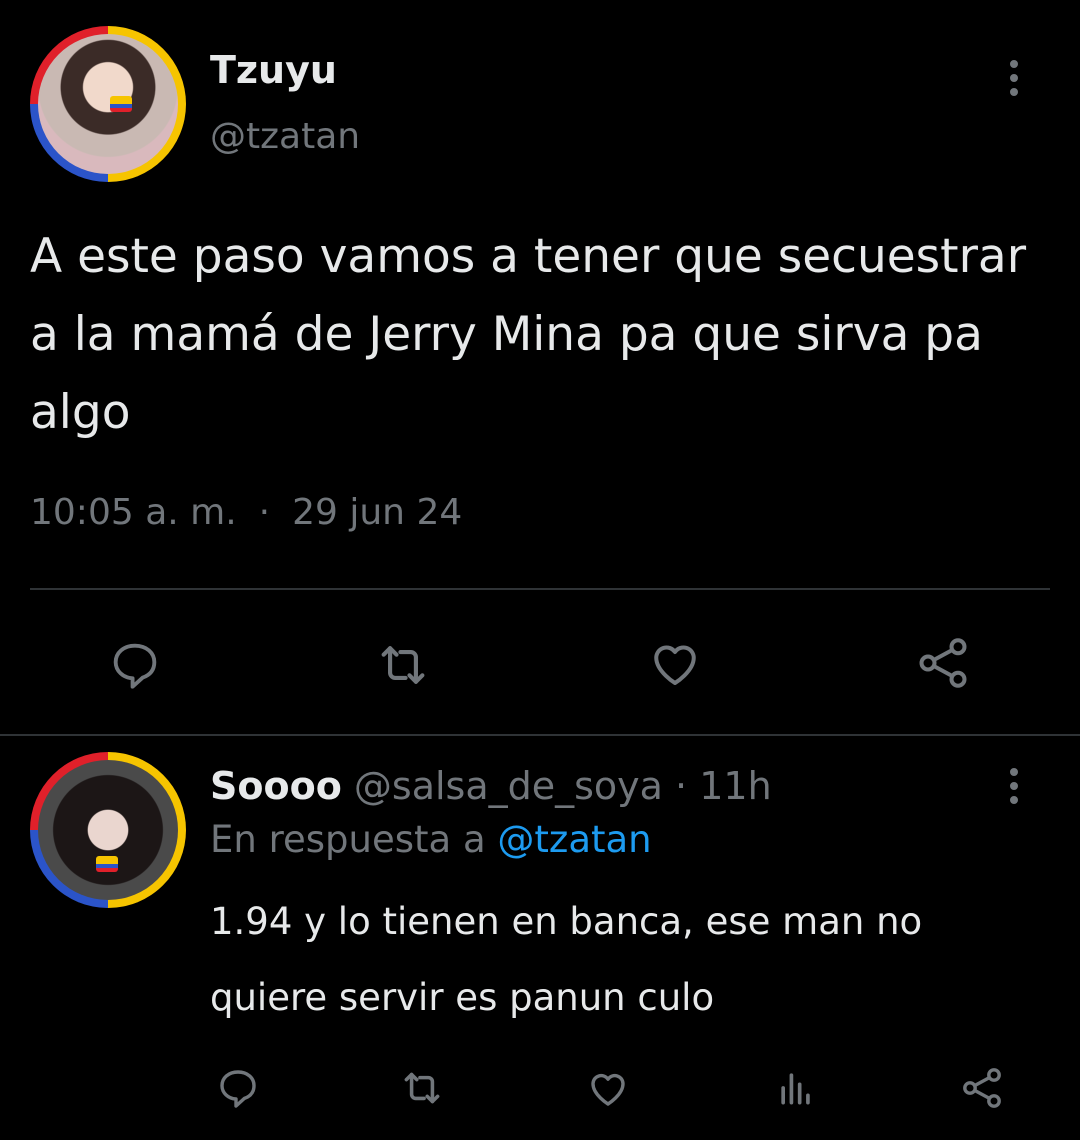 The height and width of the screenshot is (1140, 1080). What do you see at coordinates (508, 786) in the screenshot?
I see `reply-handle: @salsa_de_soya` at bounding box center [508, 786].